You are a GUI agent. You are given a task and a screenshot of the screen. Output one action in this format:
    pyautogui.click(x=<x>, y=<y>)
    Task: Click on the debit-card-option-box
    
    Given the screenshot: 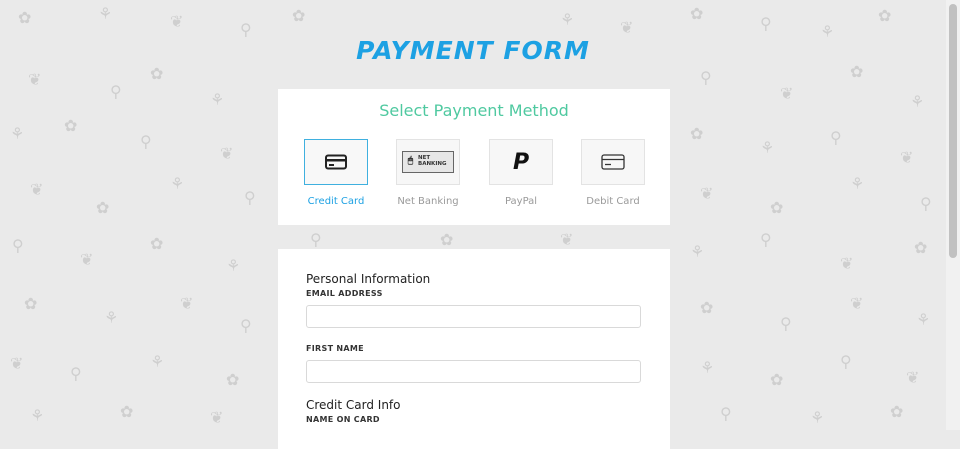 What is the action you would take?
    pyautogui.click(x=613, y=162)
    